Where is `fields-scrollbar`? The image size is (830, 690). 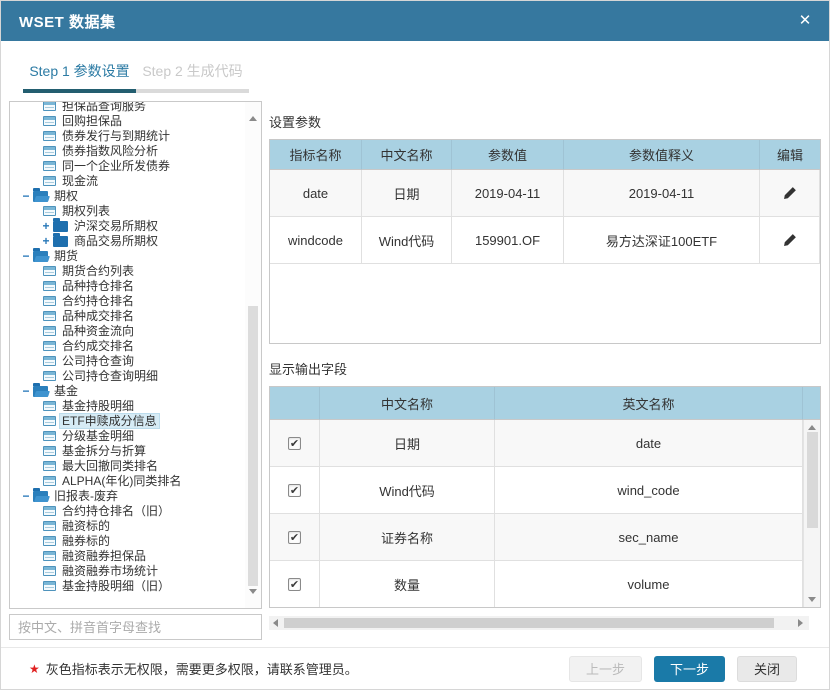 fields-scrollbar is located at coordinates (811, 513).